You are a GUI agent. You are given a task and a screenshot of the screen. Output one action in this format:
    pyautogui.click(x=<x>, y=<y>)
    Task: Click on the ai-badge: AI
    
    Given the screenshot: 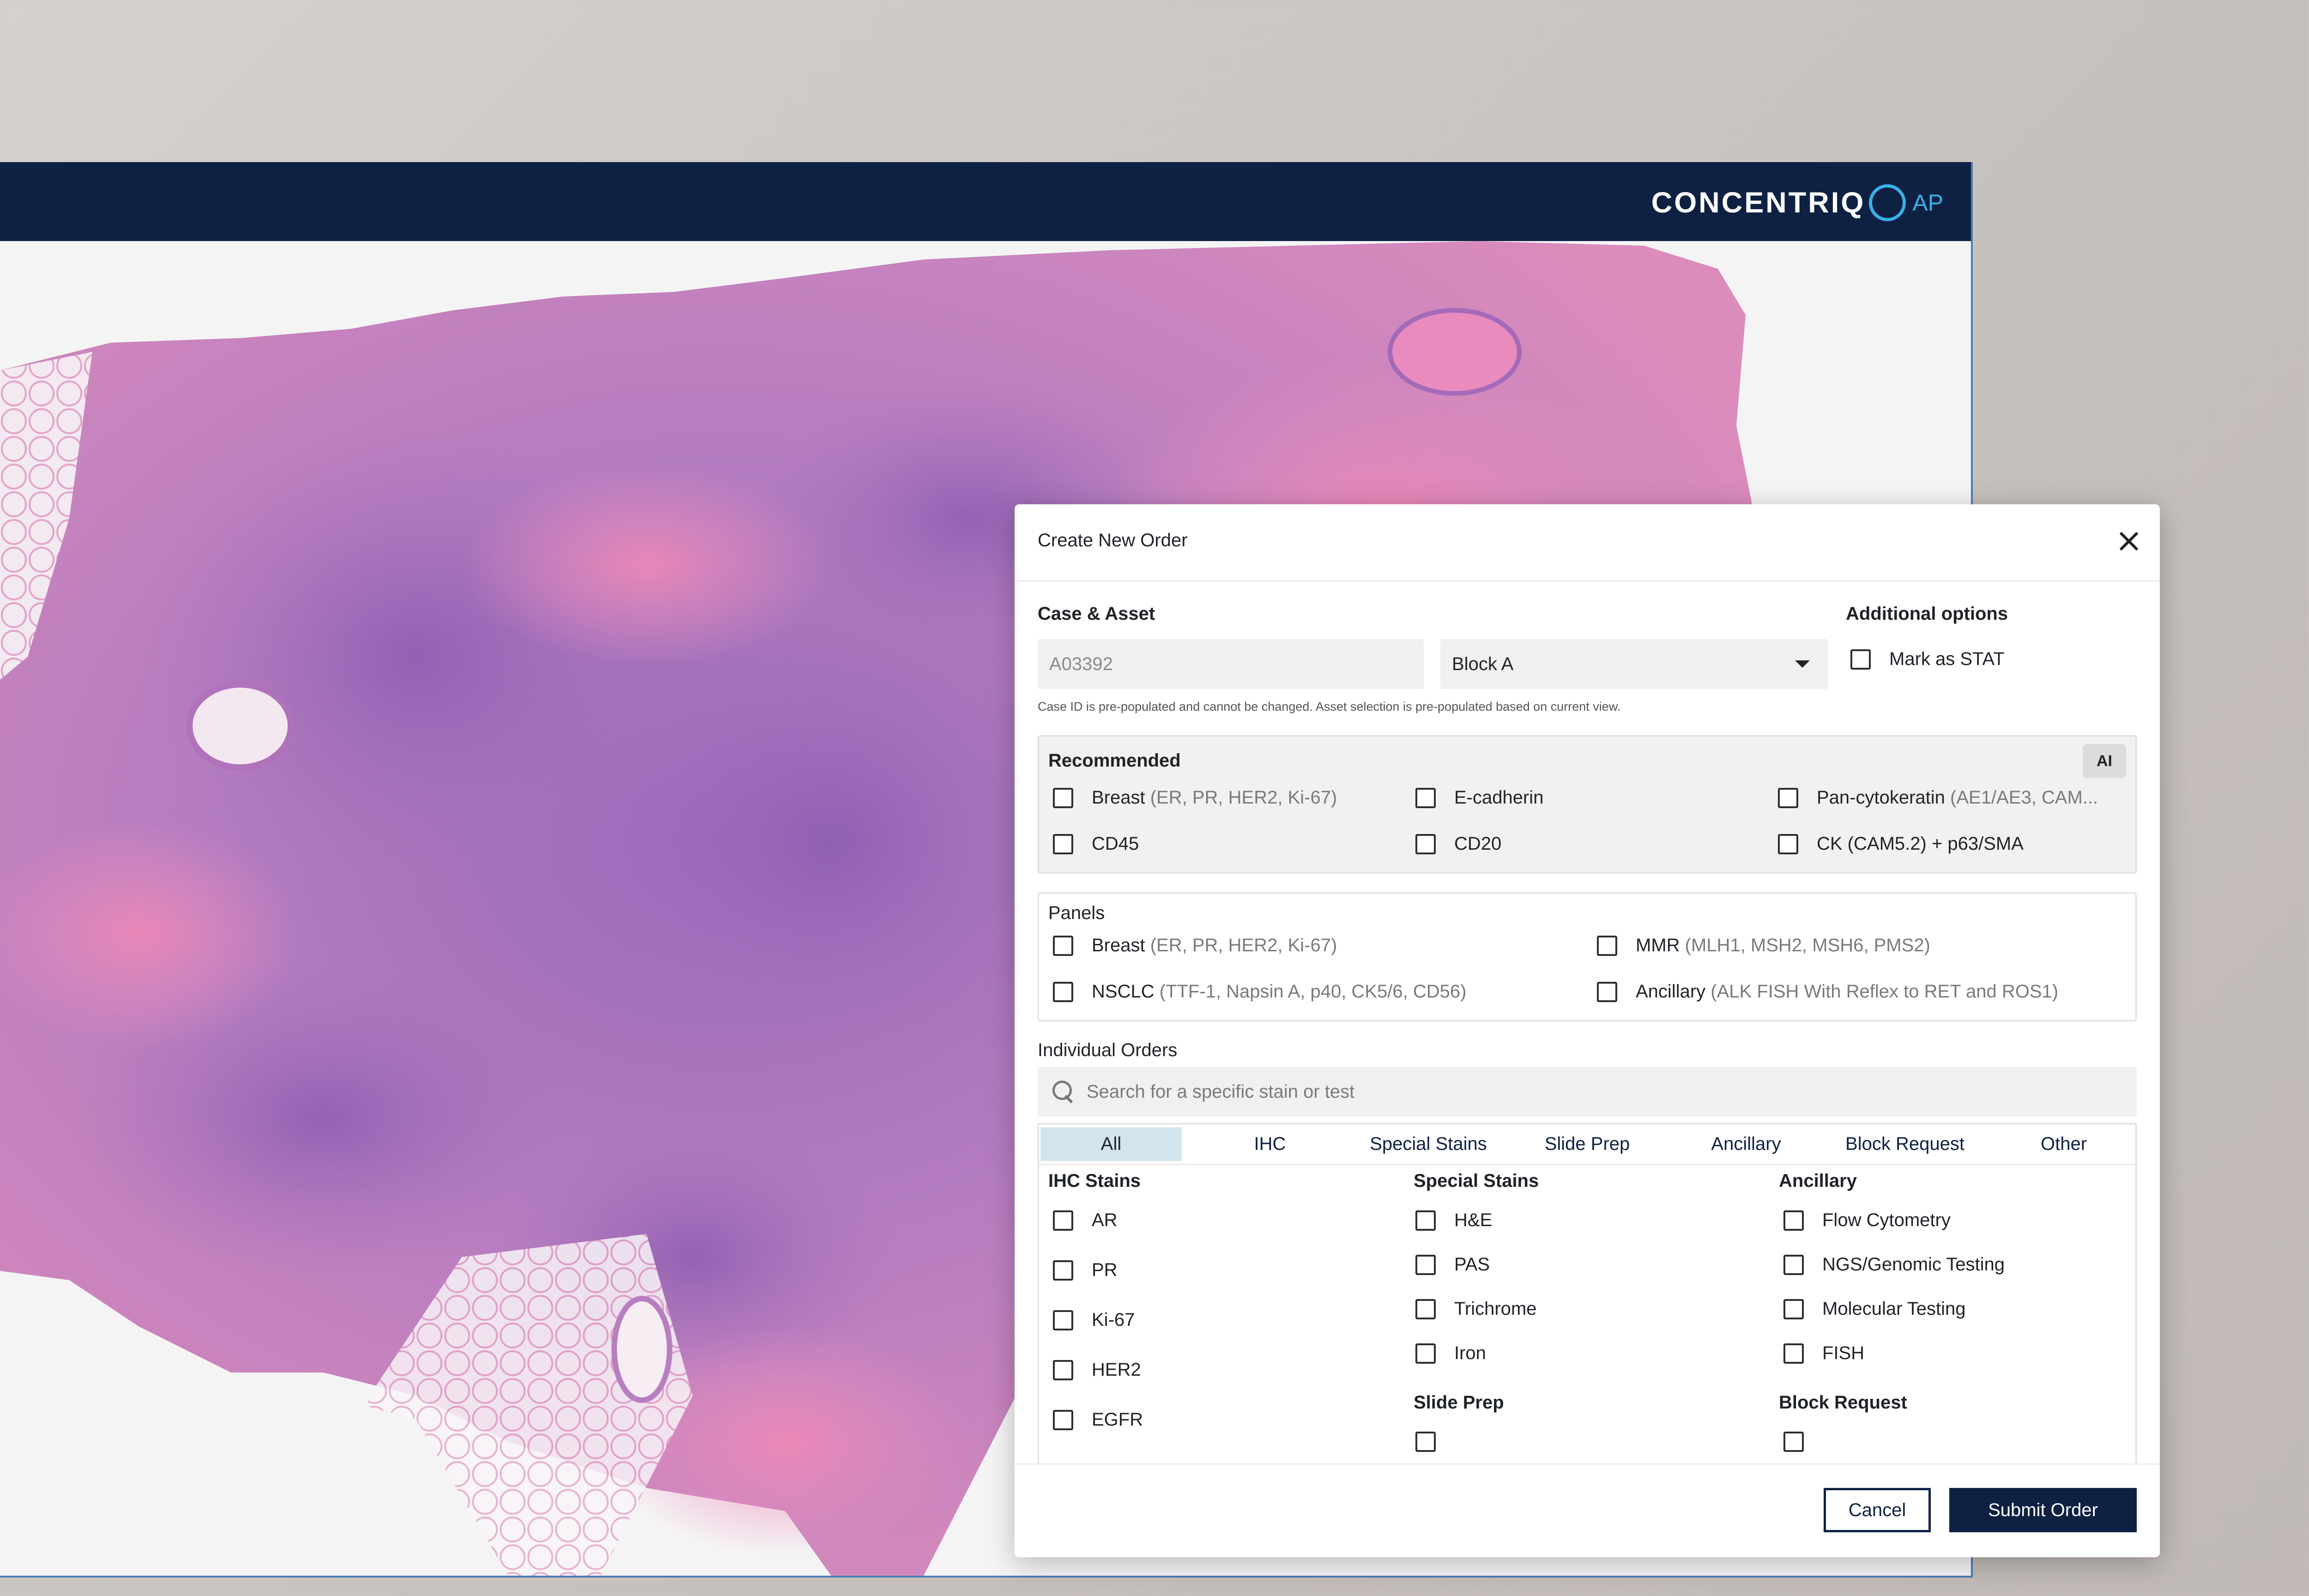 What is the action you would take?
    pyautogui.click(x=2104, y=761)
    